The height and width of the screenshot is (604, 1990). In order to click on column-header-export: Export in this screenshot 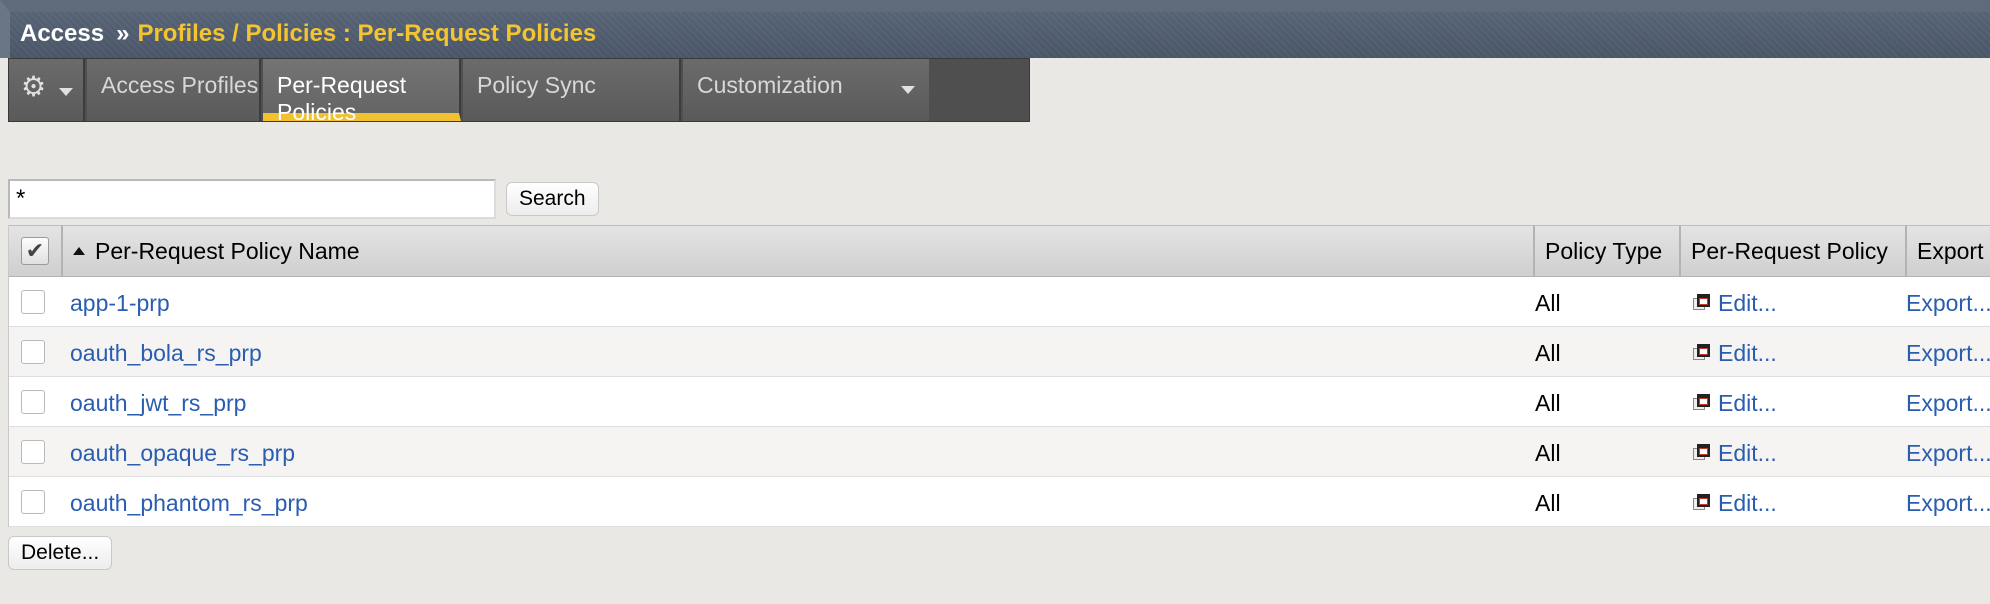, I will do `click(1947, 251)`.